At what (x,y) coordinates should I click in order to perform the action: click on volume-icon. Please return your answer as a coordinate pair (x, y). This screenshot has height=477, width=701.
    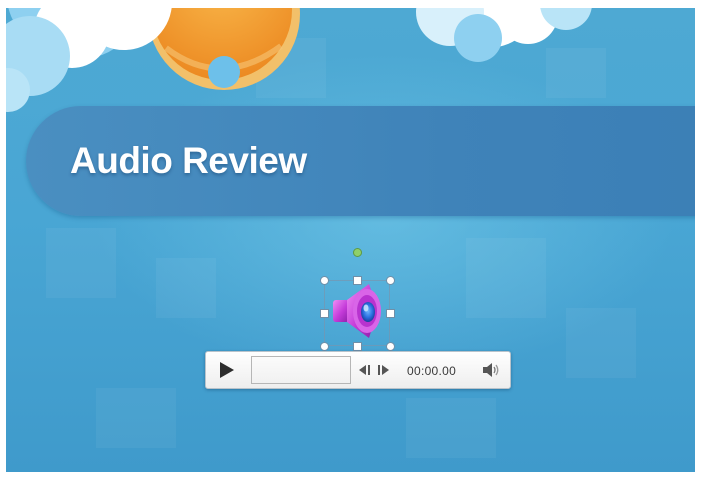
    Looking at the image, I should click on (491, 370).